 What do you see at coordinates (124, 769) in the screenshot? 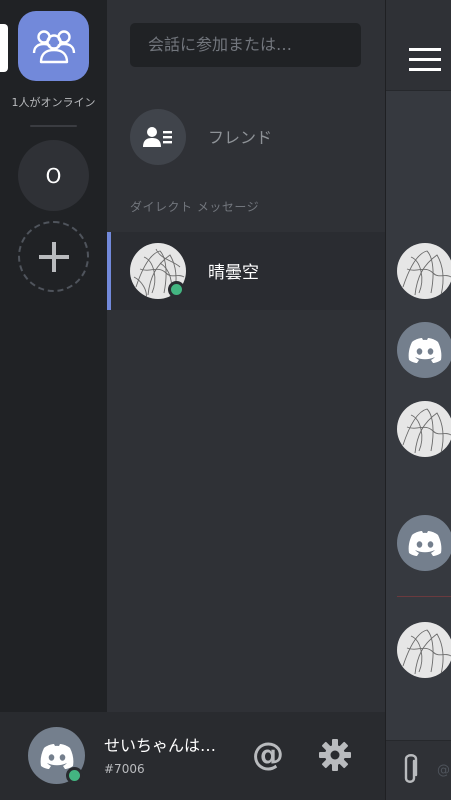
I see `user-discriminator: #7006` at bounding box center [124, 769].